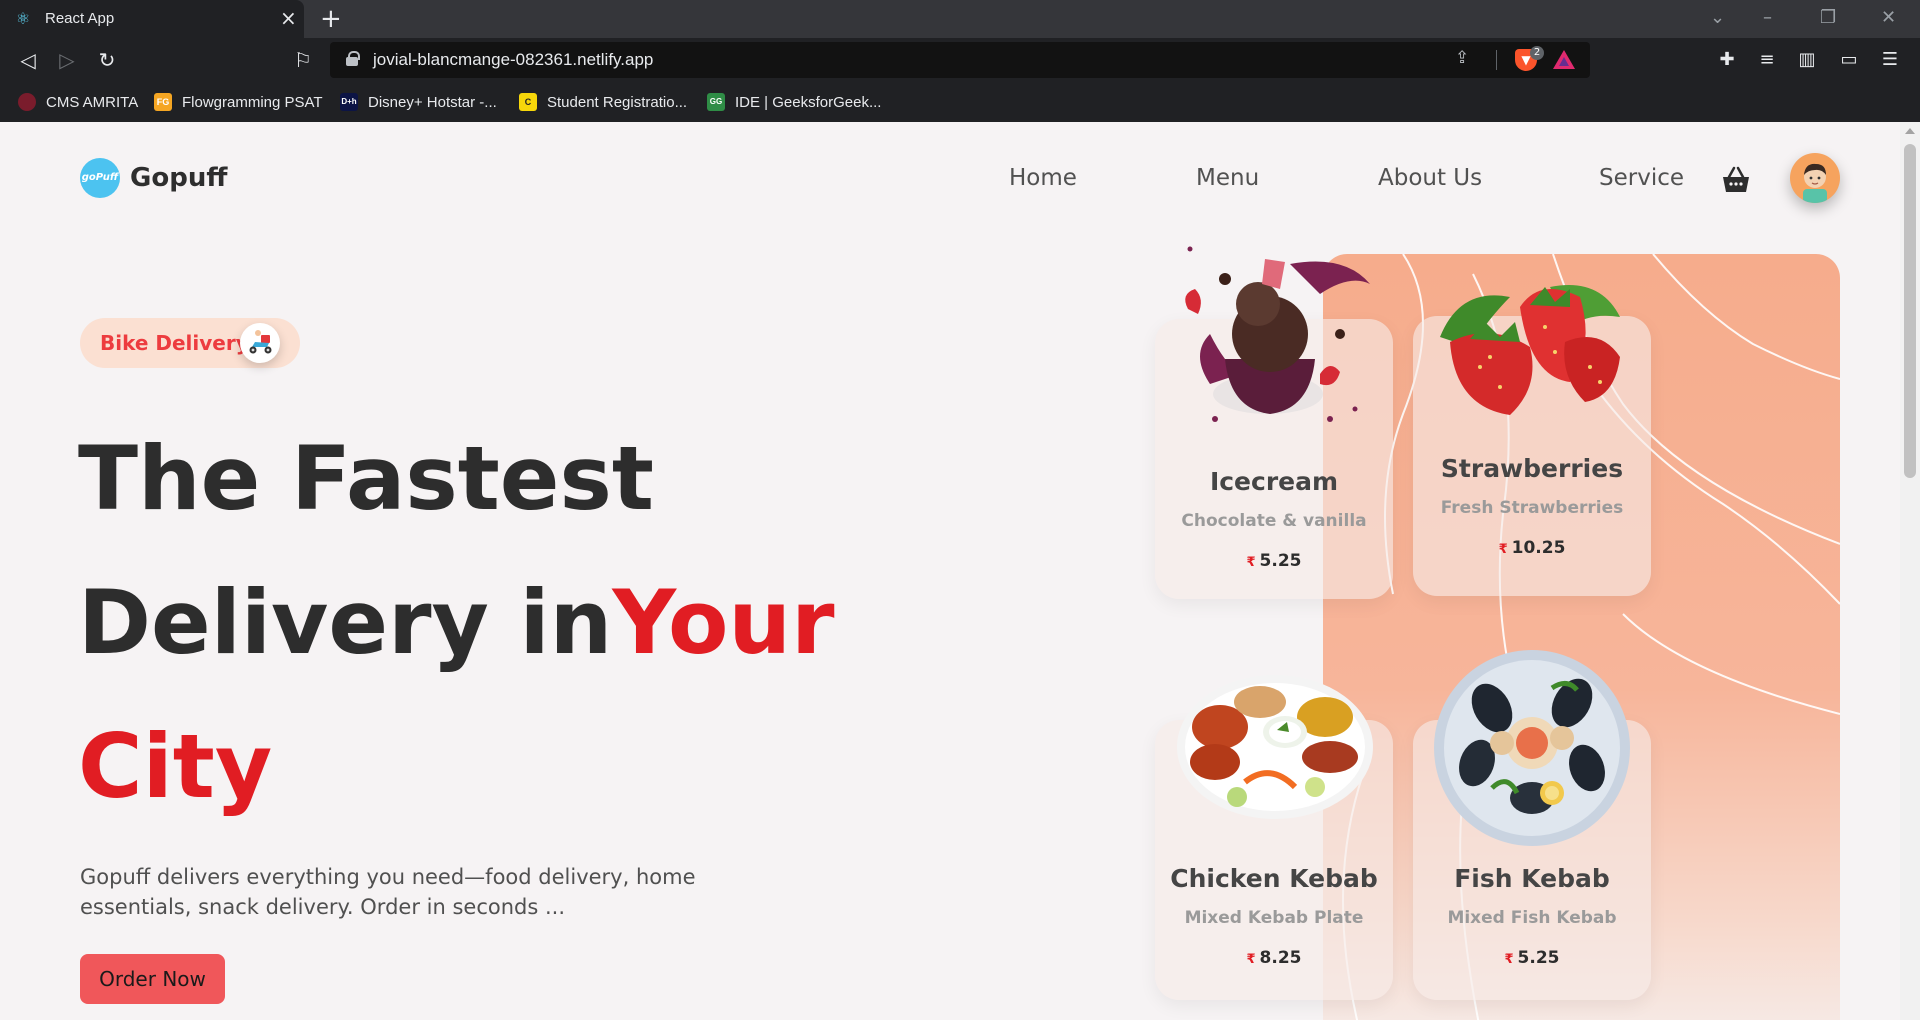 The image size is (1920, 1020). I want to click on bookmark-icon: ⚐, so click(303, 60).